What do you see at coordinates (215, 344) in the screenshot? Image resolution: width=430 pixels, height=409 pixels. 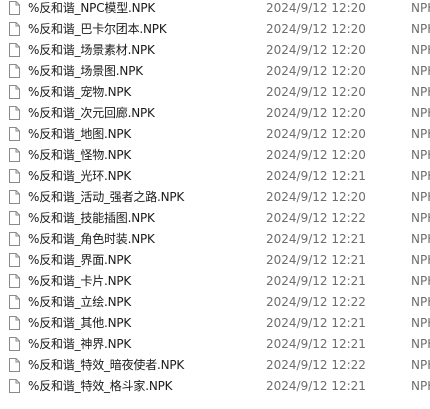 I see `file-row: %反和谐_神界.NPK 2024/9/12 12:21 NPK` at bounding box center [215, 344].